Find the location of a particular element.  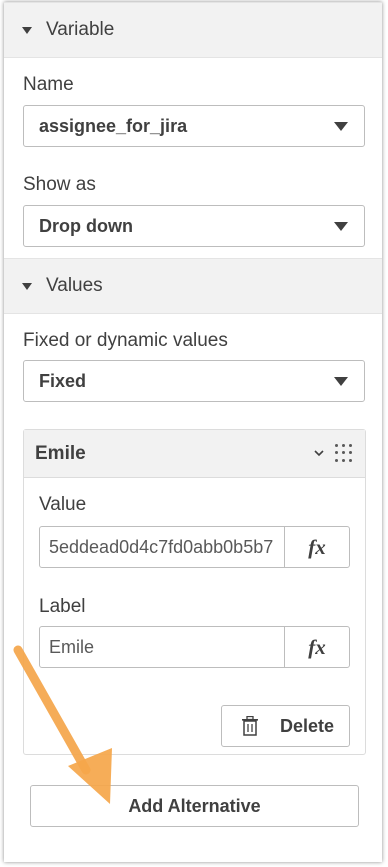

alternative-title: Emile is located at coordinates (60, 453).